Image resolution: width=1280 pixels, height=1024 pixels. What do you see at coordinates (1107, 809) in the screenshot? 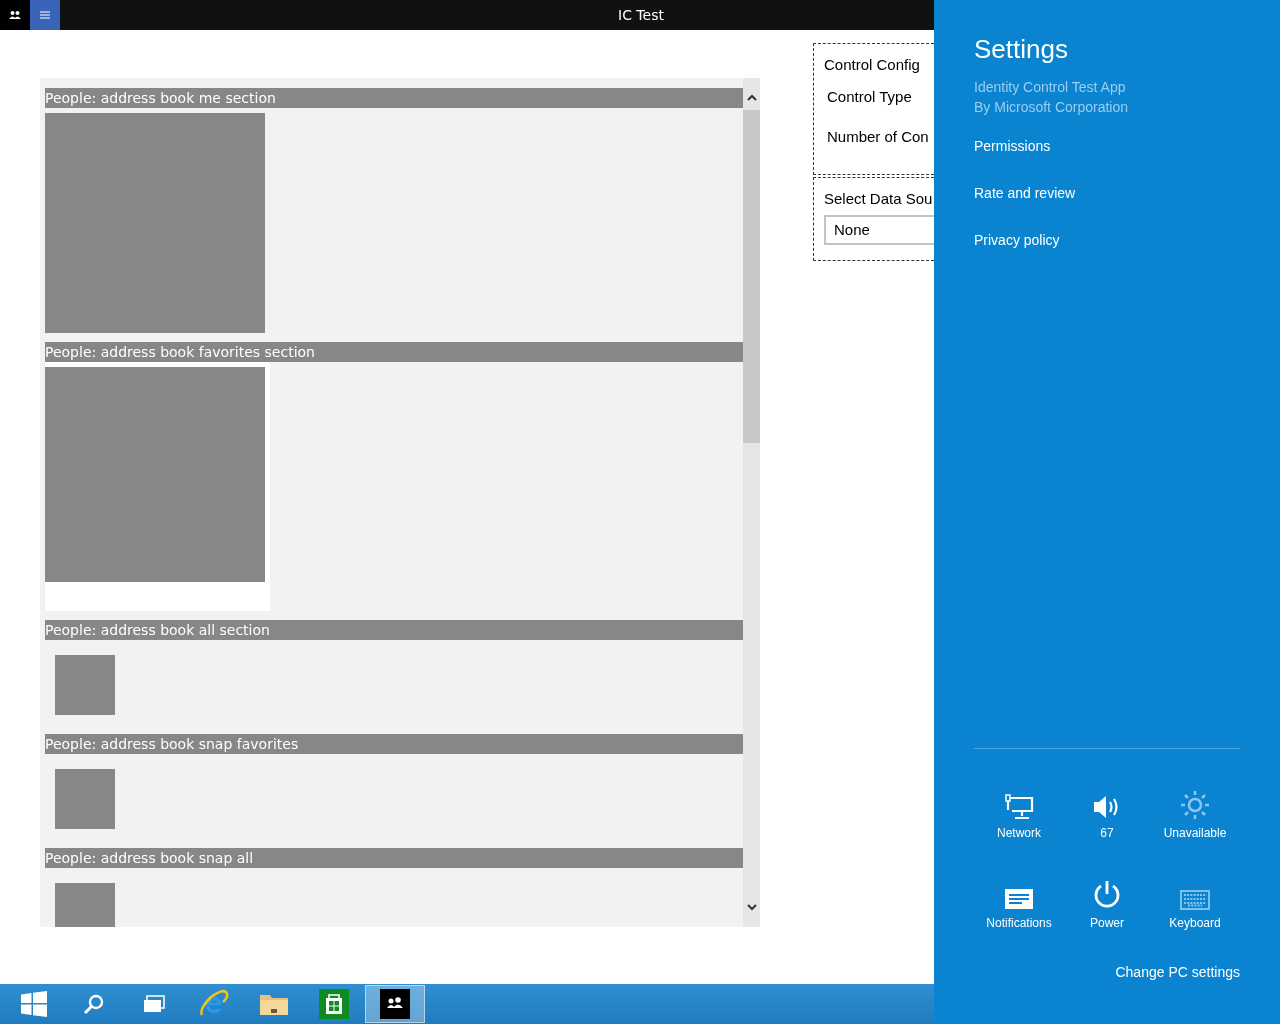
I see `volume-quick-button: 67` at bounding box center [1107, 809].